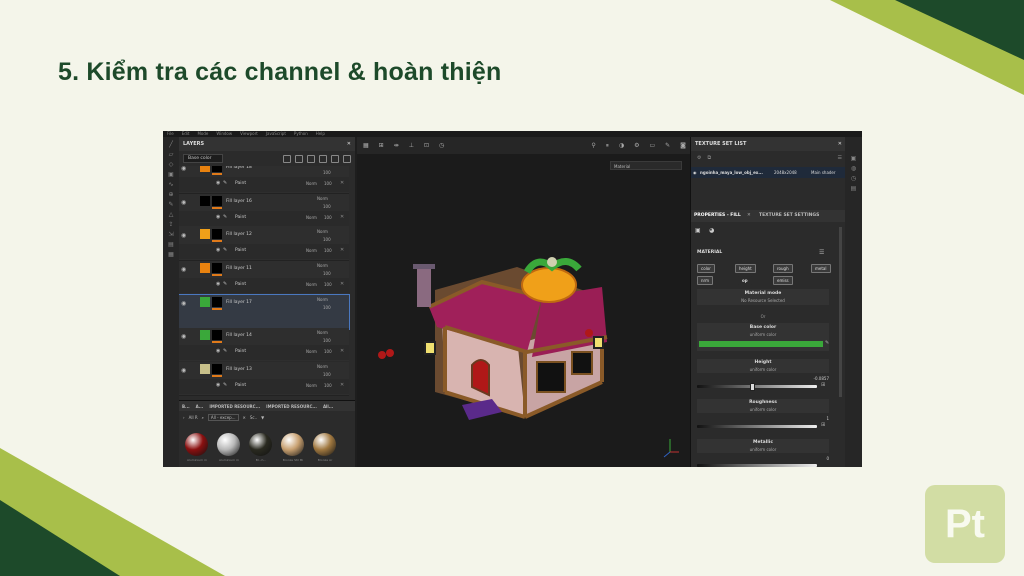 The width and height of the screenshot is (1024, 576). Describe the element at coordinates (253, 417) in the screenshot. I see `shelf-sort-label: Sc..` at that location.